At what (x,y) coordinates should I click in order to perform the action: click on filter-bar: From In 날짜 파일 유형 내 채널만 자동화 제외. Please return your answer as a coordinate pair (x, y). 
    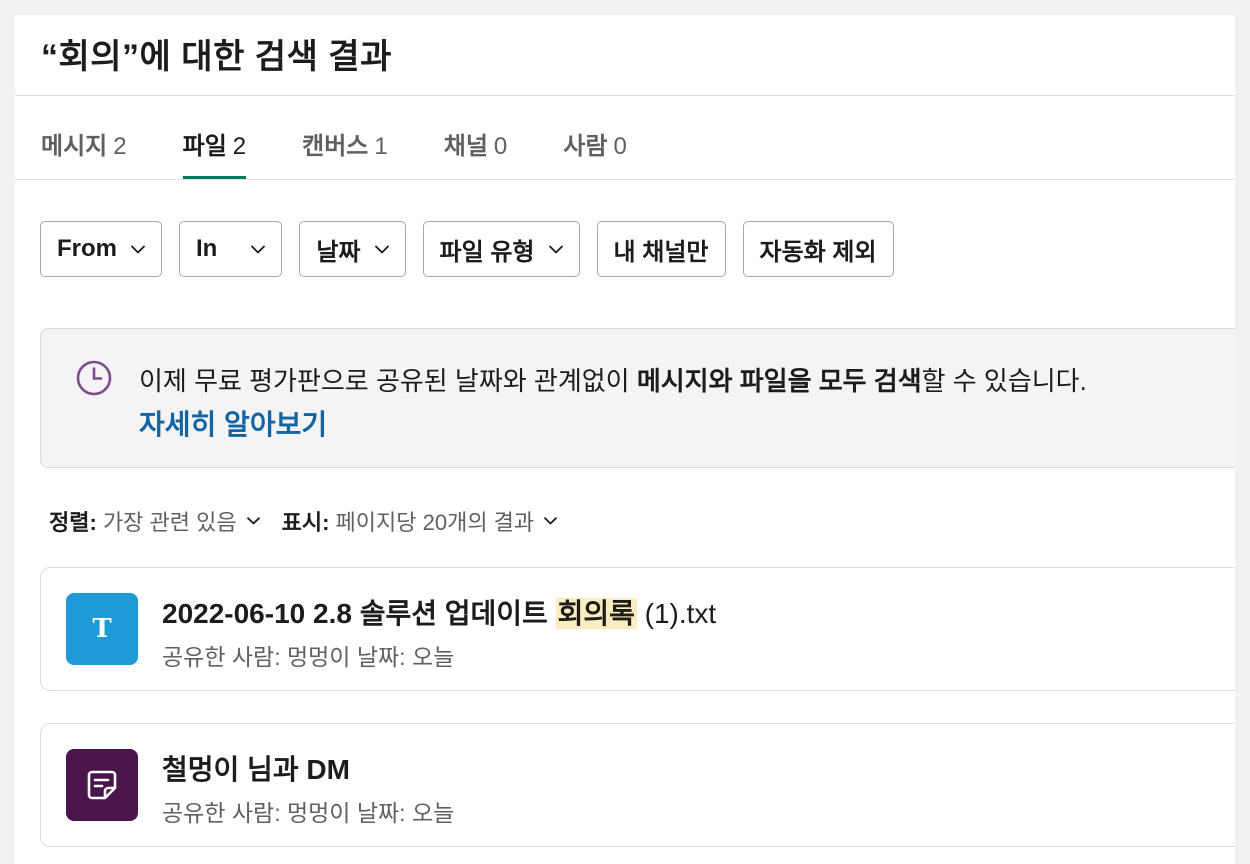
    Looking at the image, I should click on (475, 249).